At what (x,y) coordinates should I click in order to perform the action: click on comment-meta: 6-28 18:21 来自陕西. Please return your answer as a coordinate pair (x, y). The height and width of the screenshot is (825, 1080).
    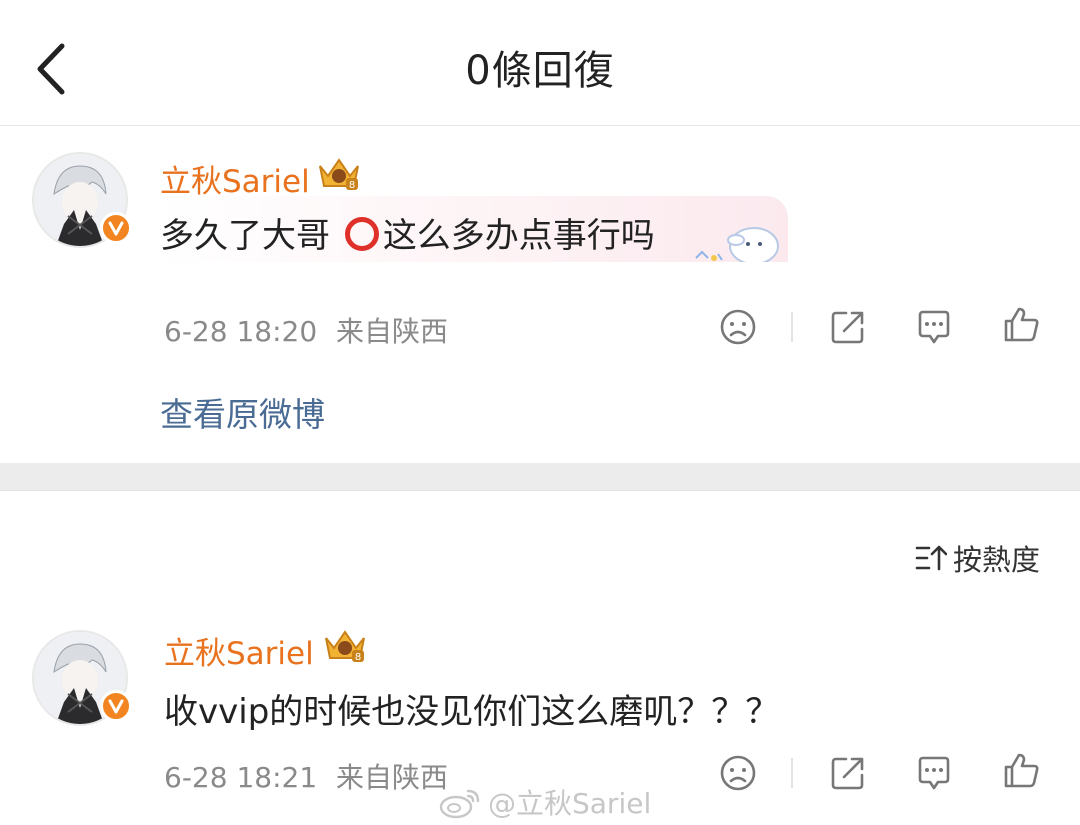
    Looking at the image, I should click on (306, 776).